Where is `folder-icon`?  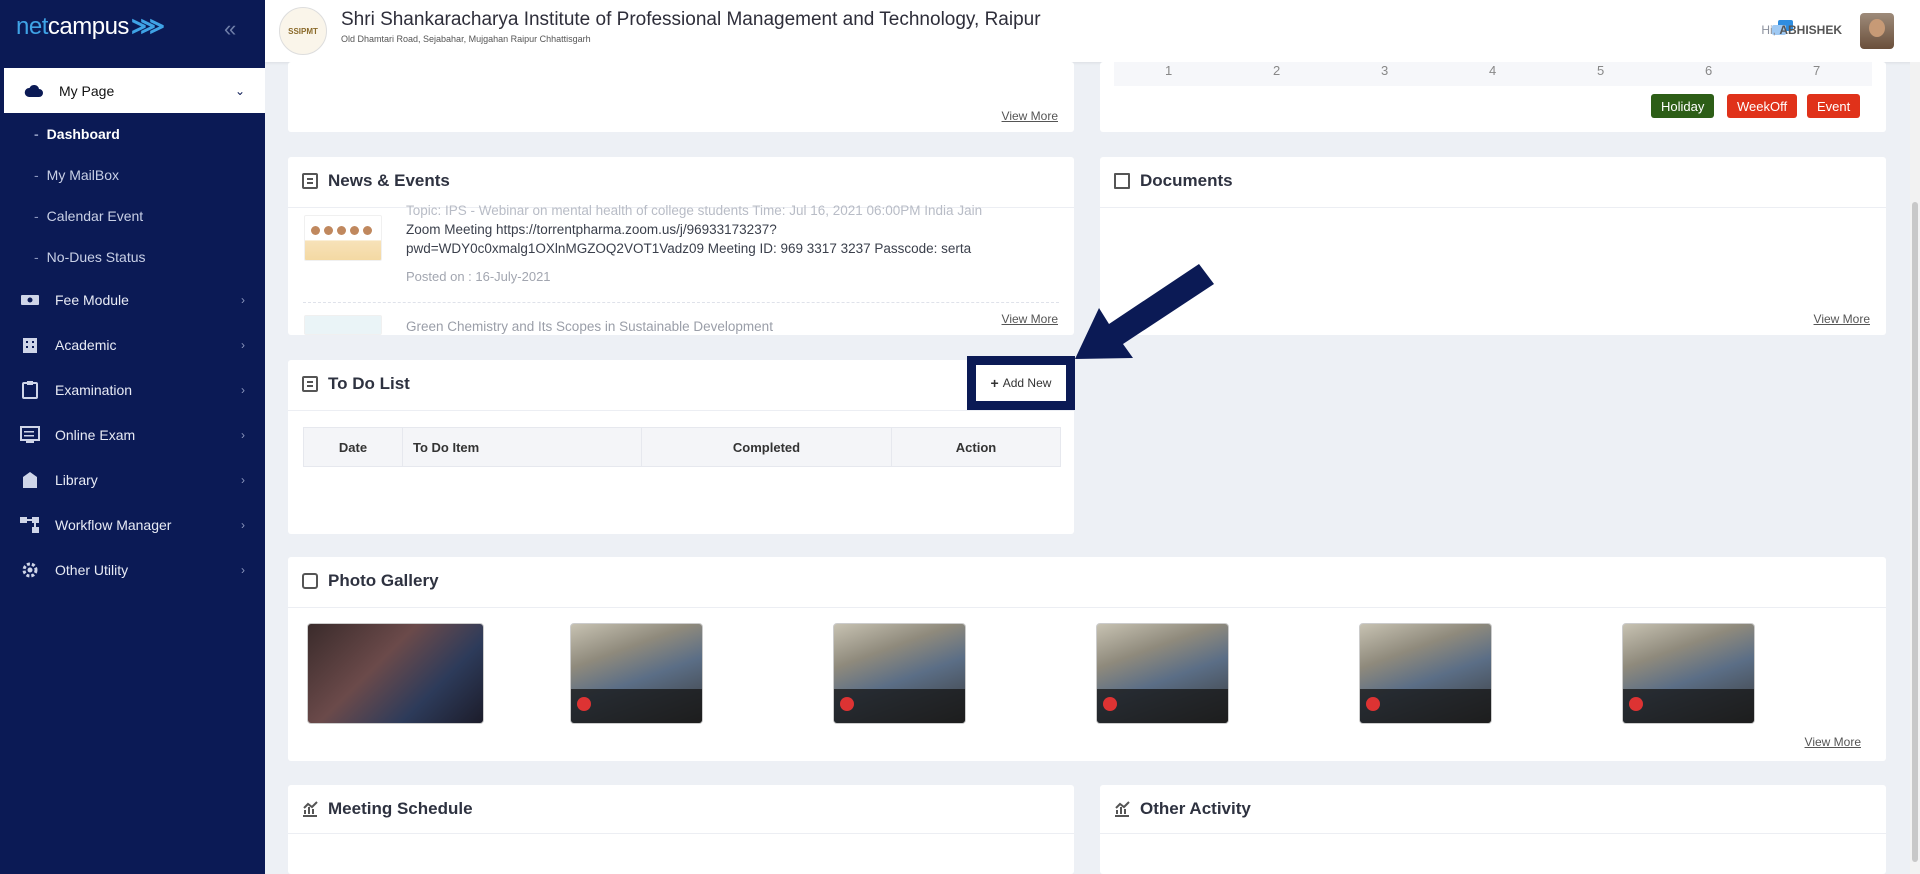 folder-icon is located at coordinates (1122, 181).